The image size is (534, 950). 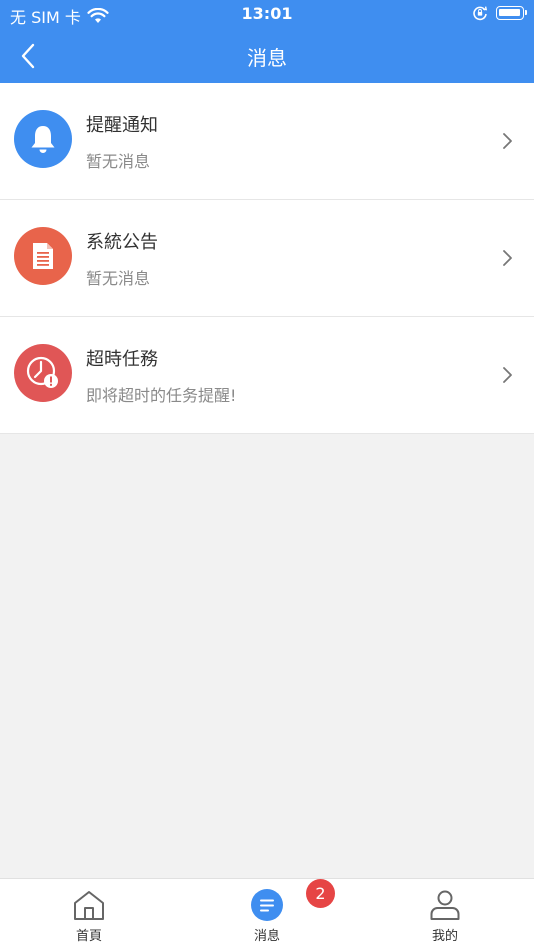 I want to click on header: 无 SIM 卡 13:01 消息, so click(x=267, y=41).